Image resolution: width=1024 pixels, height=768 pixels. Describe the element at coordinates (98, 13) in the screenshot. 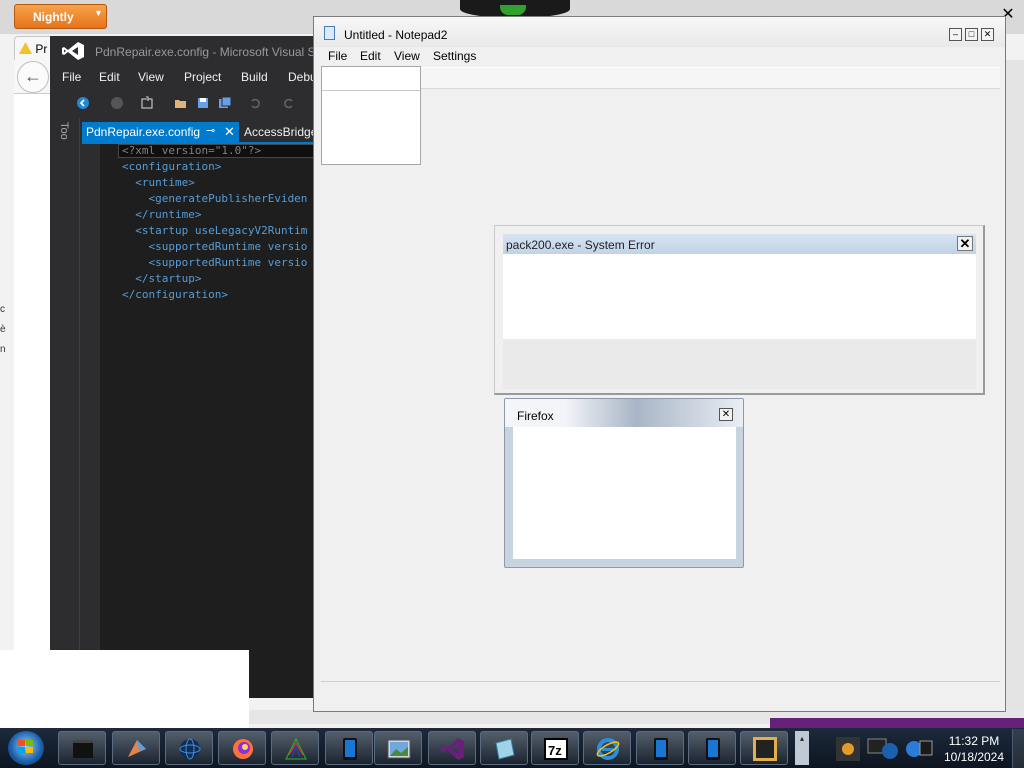

I see `chevron-down-icon: ▼` at that location.